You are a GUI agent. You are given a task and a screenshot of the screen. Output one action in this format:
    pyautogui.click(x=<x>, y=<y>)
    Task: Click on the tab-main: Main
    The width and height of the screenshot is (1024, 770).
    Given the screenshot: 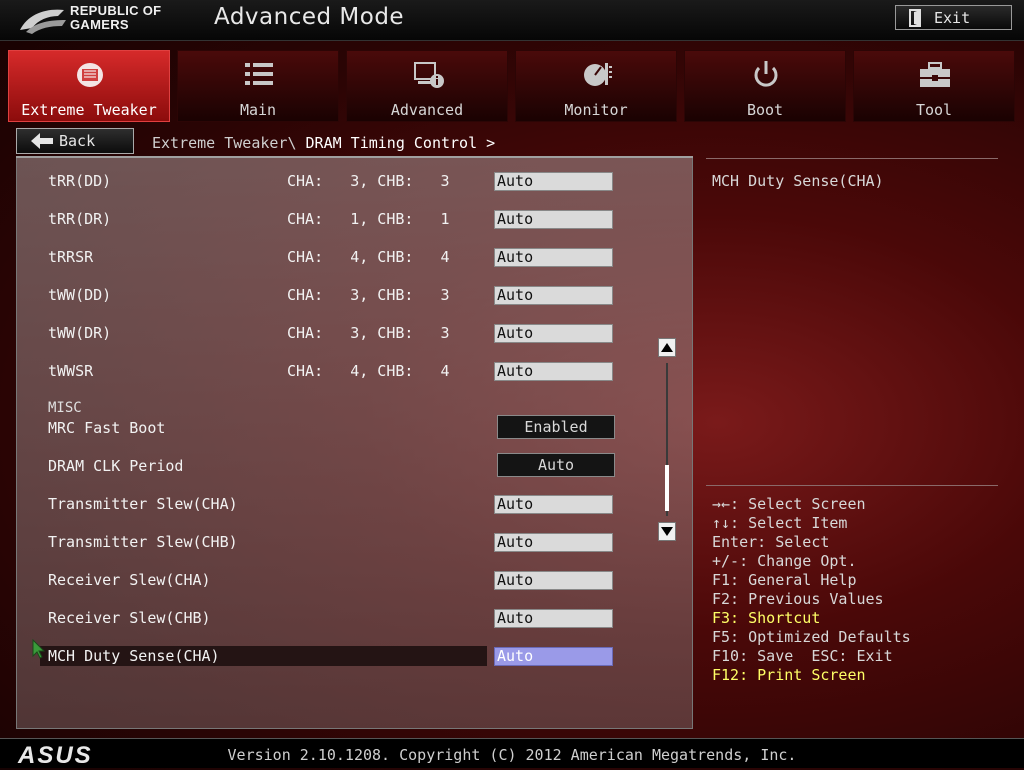 What is the action you would take?
    pyautogui.click(x=258, y=86)
    